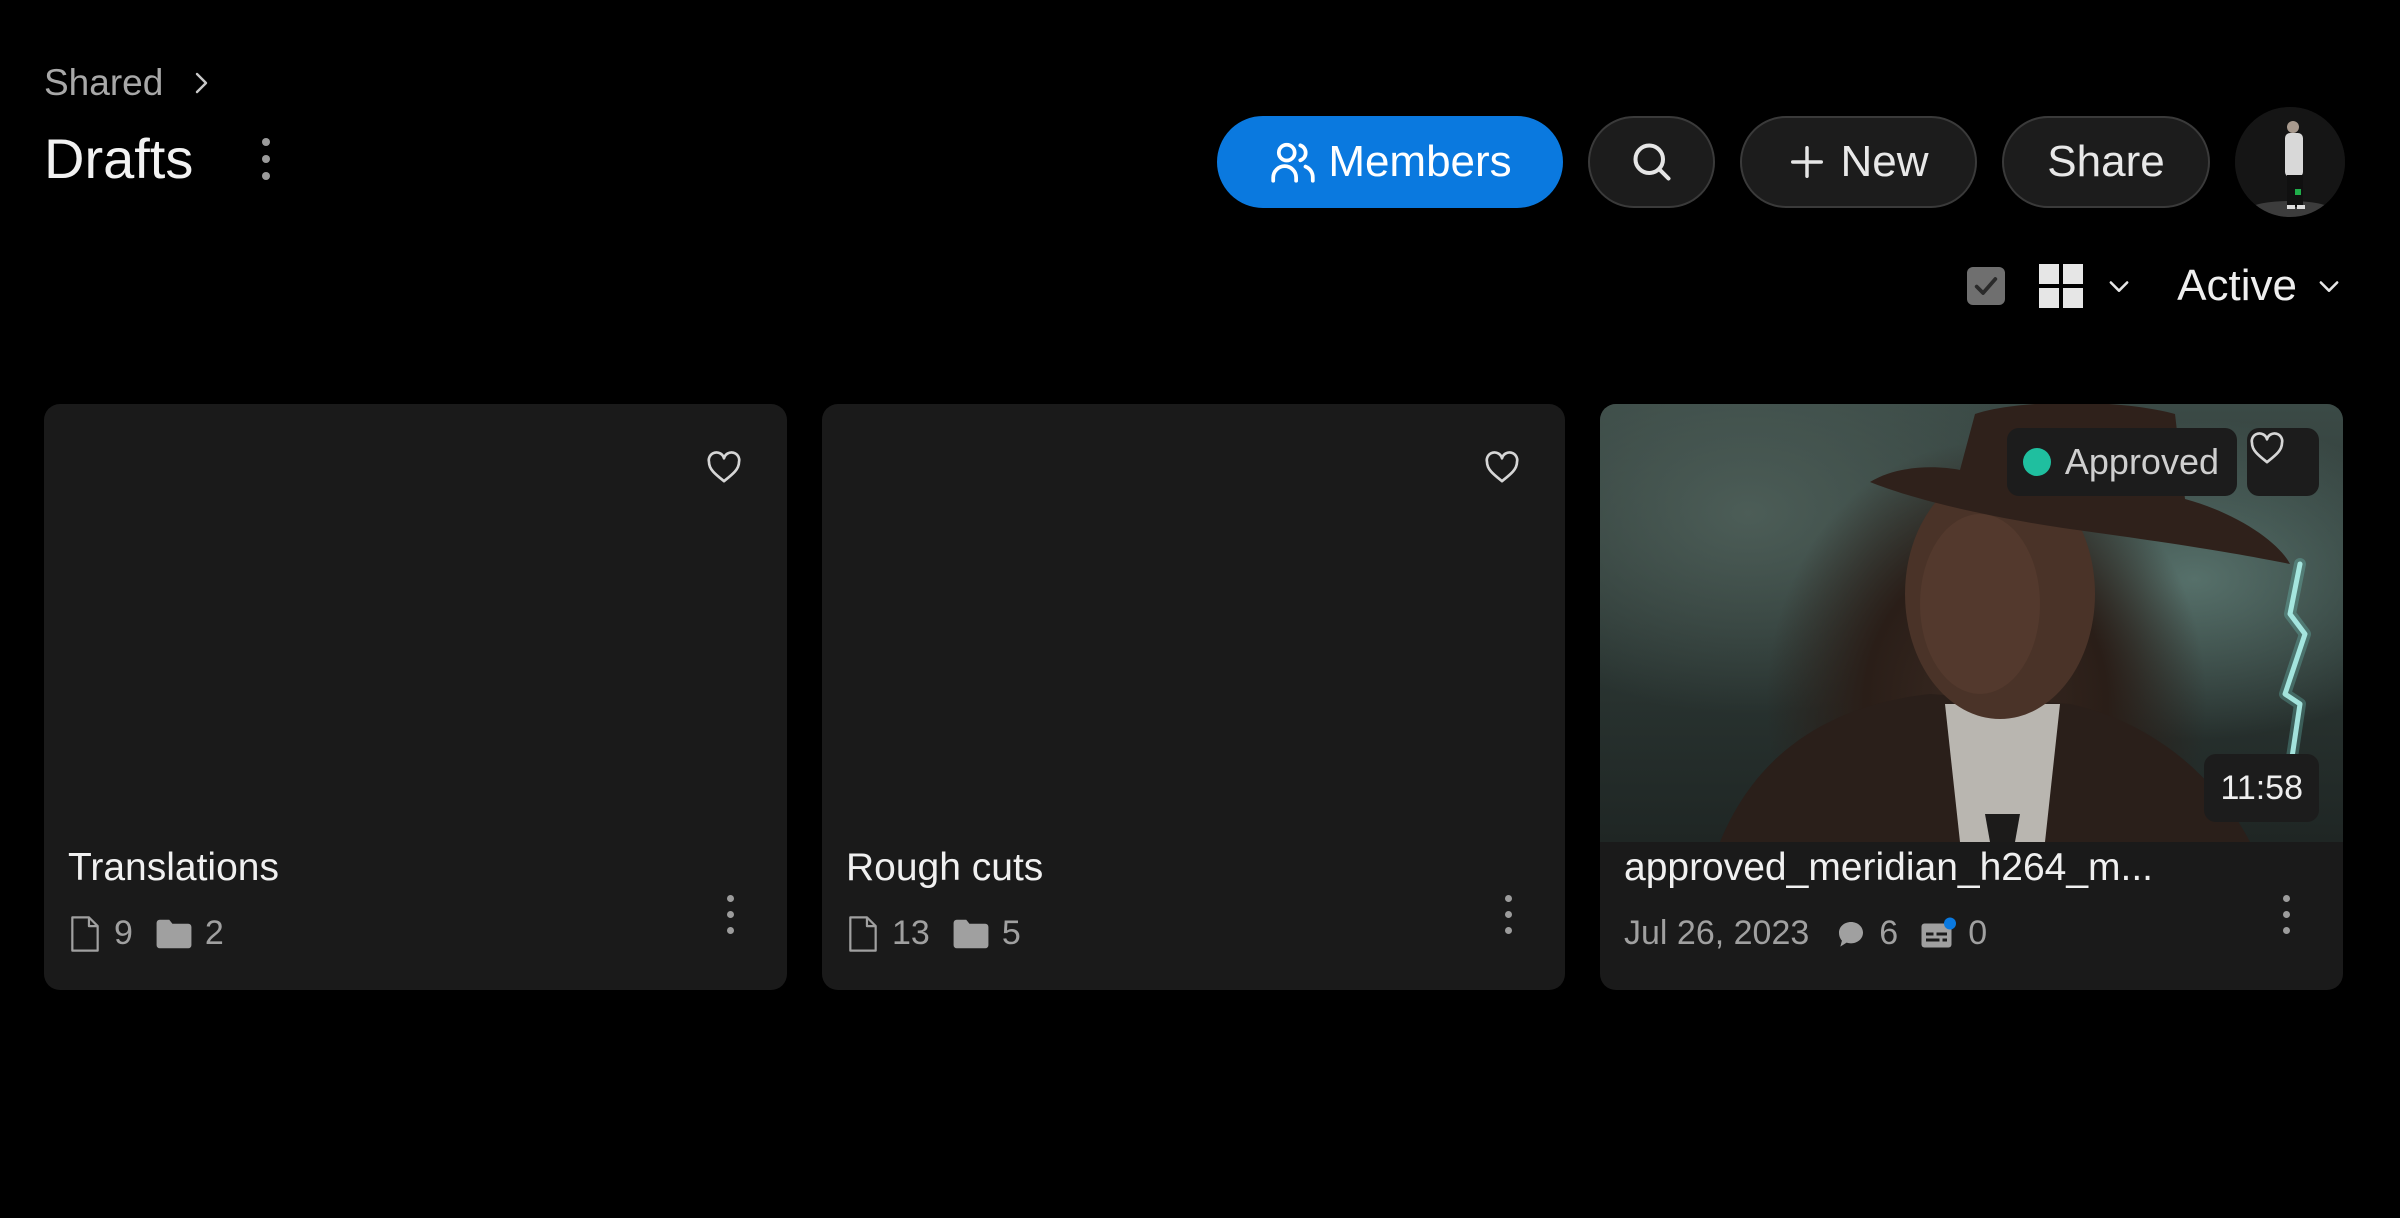 Image resolution: width=2400 pixels, height=1218 pixels. Describe the element at coordinates (1807, 162) in the screenshot. I see `plus-icon` at that location.